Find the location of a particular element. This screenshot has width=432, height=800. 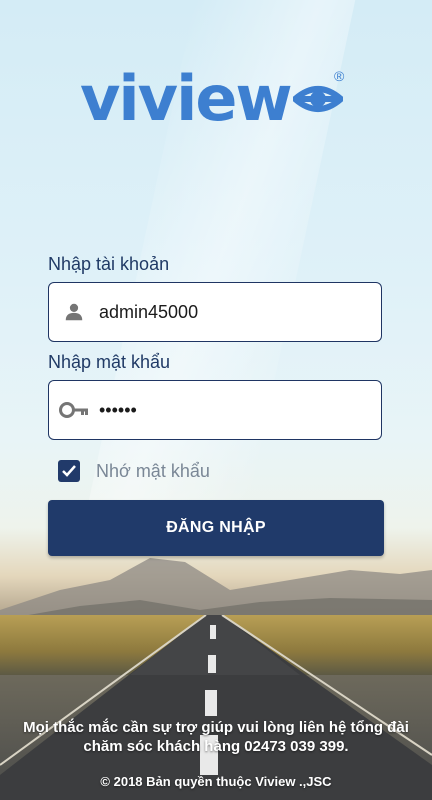

viview-logo: viview ® is located at coordinates (212, 98).